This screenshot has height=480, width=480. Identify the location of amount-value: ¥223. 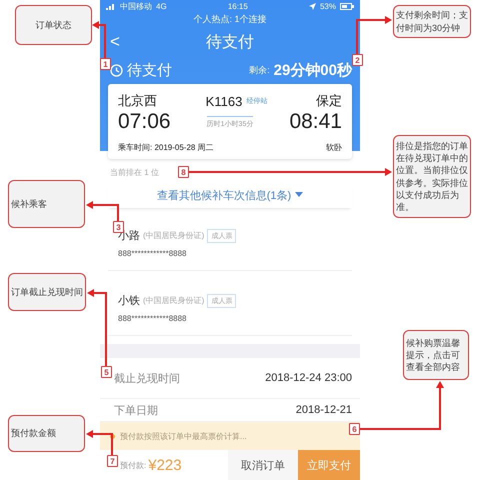
(165, 465).